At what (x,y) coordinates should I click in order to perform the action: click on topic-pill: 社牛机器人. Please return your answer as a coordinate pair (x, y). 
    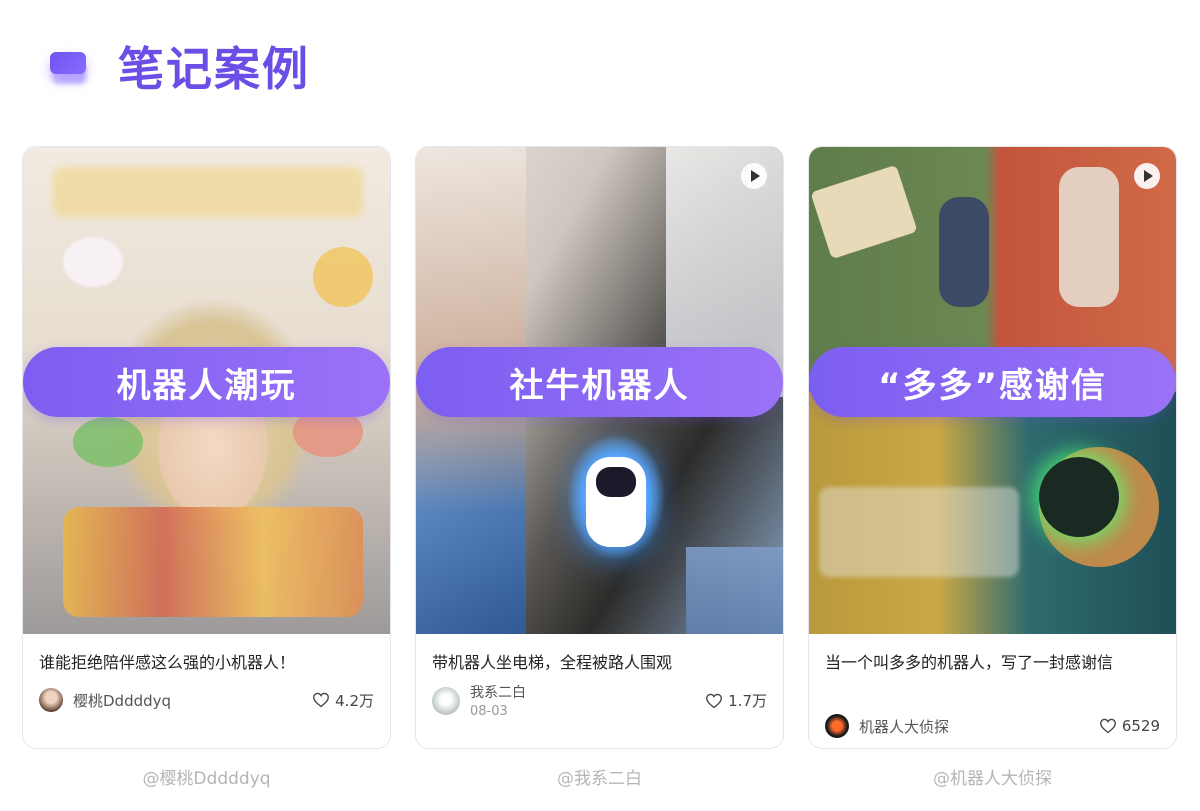
    Looking at the image, I should click on (599, 382).